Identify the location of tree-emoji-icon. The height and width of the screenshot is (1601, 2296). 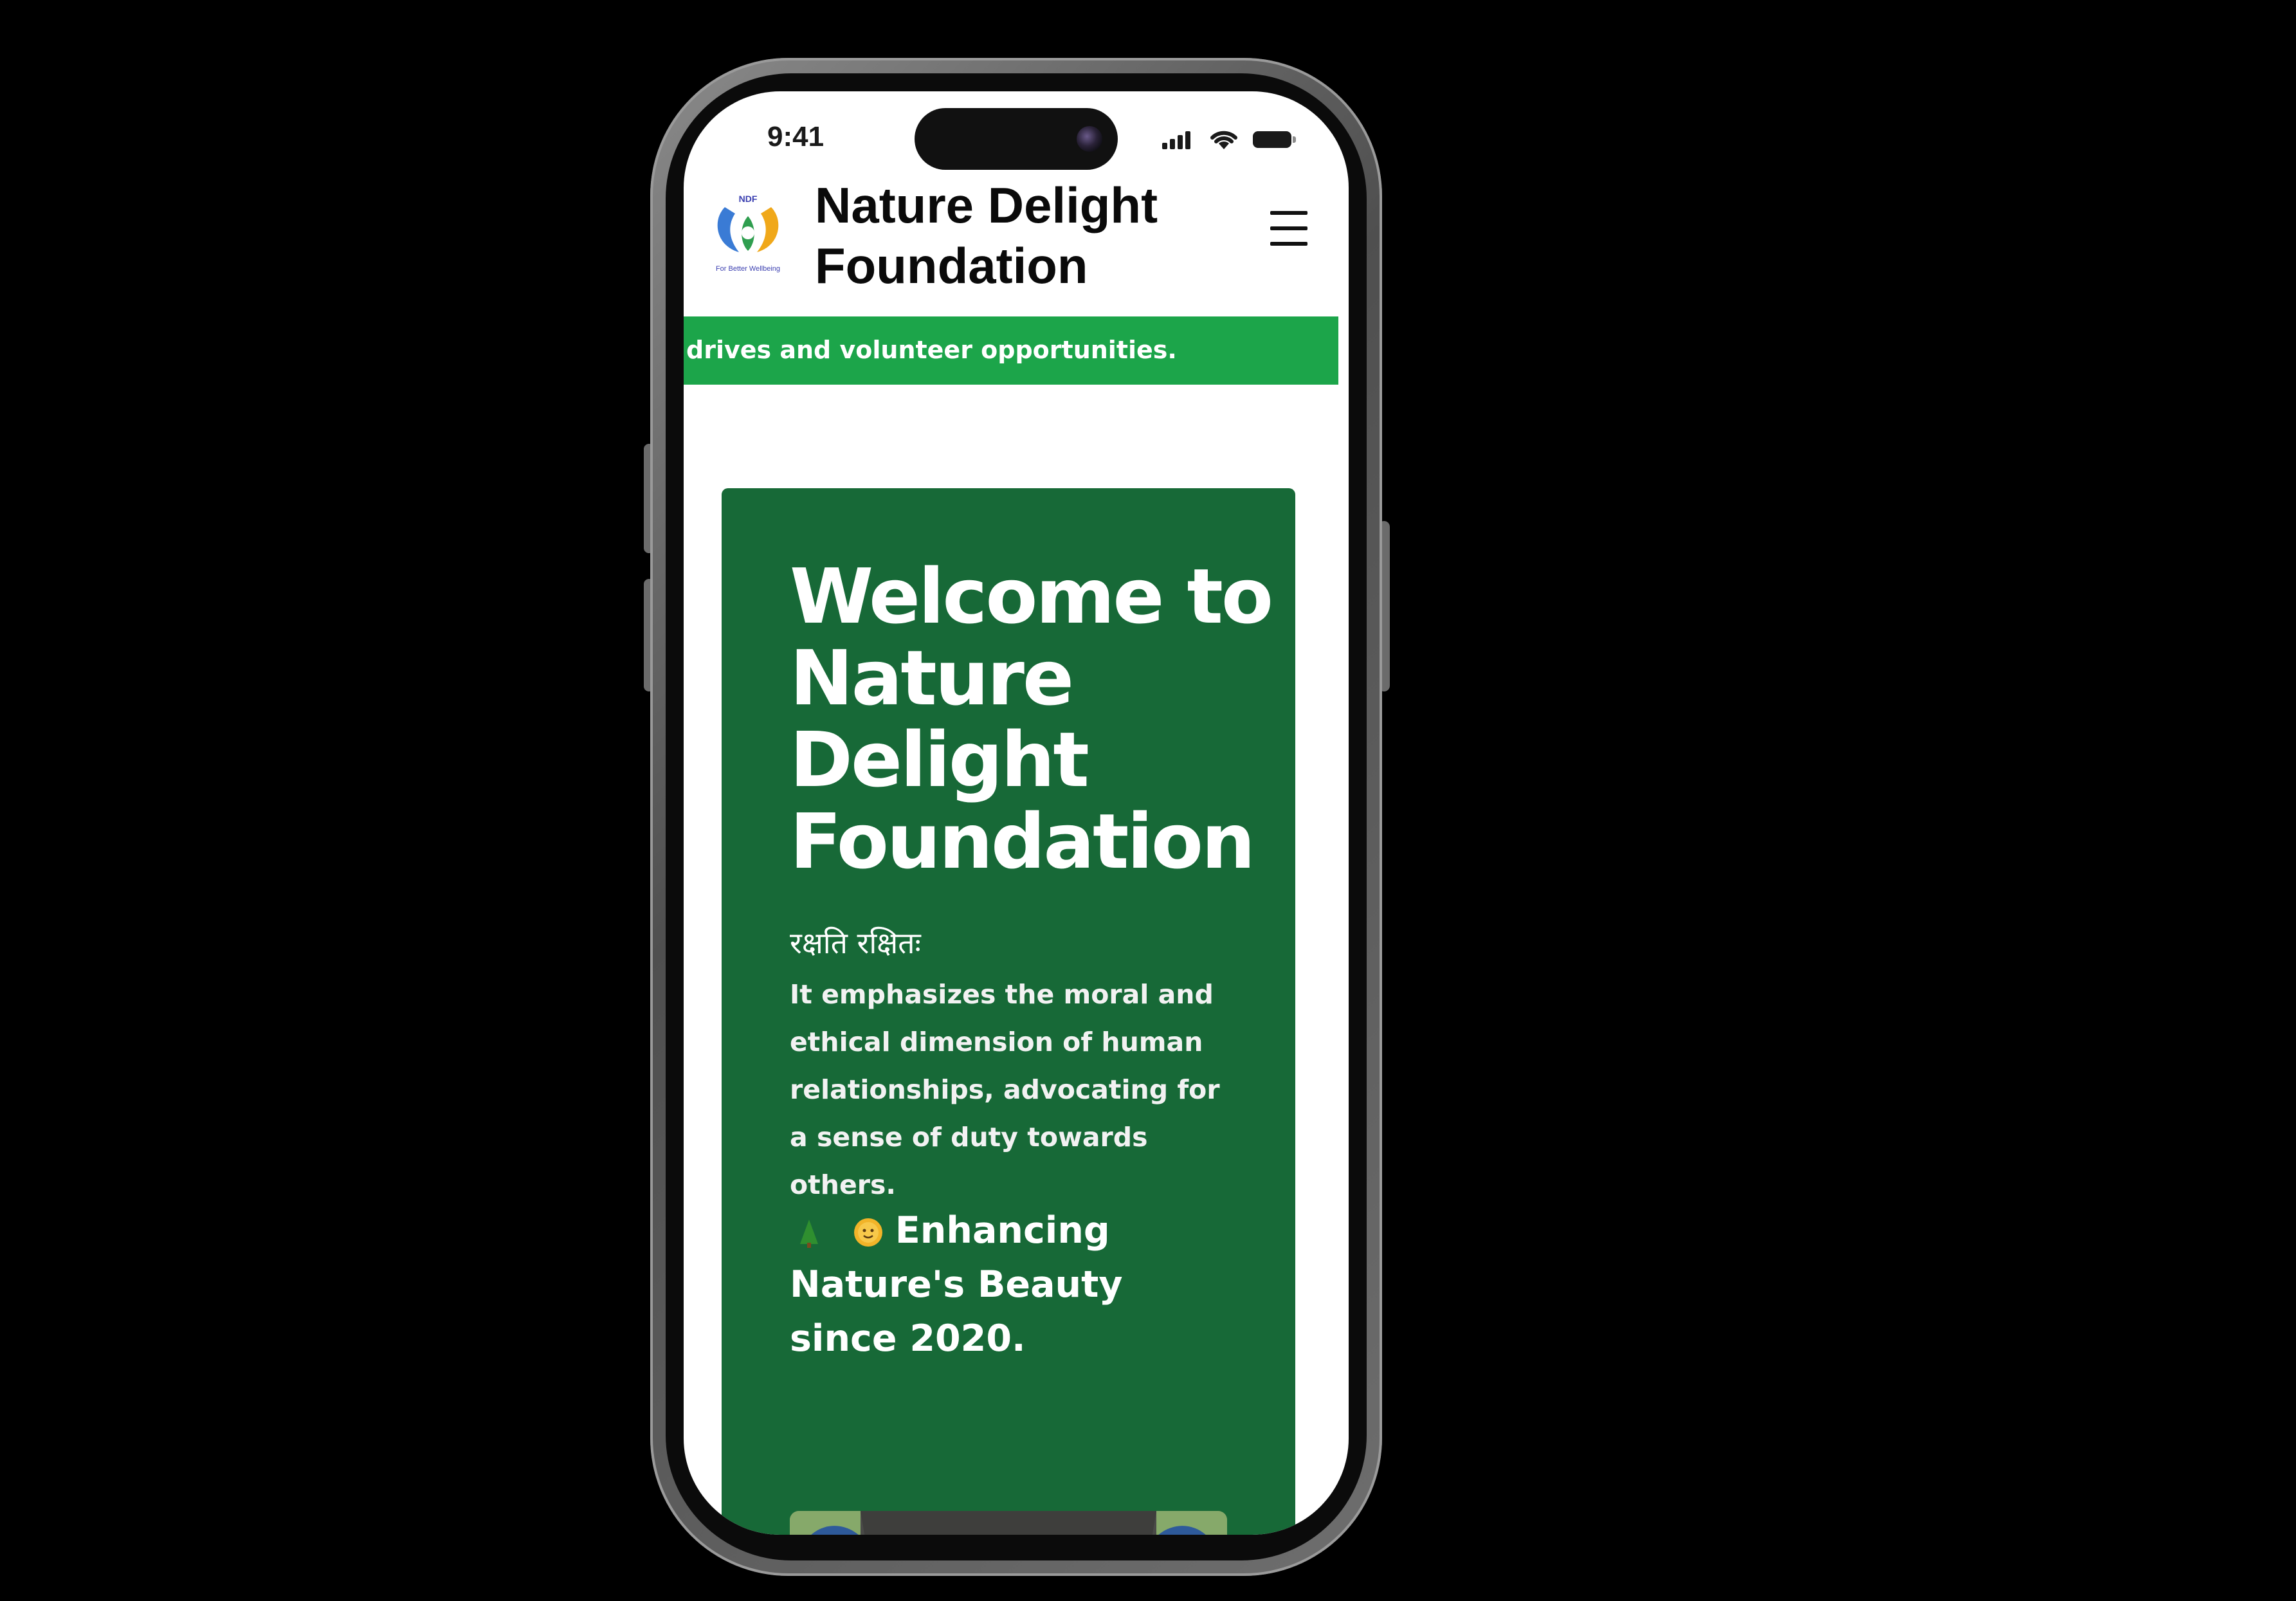
(809, 1235).